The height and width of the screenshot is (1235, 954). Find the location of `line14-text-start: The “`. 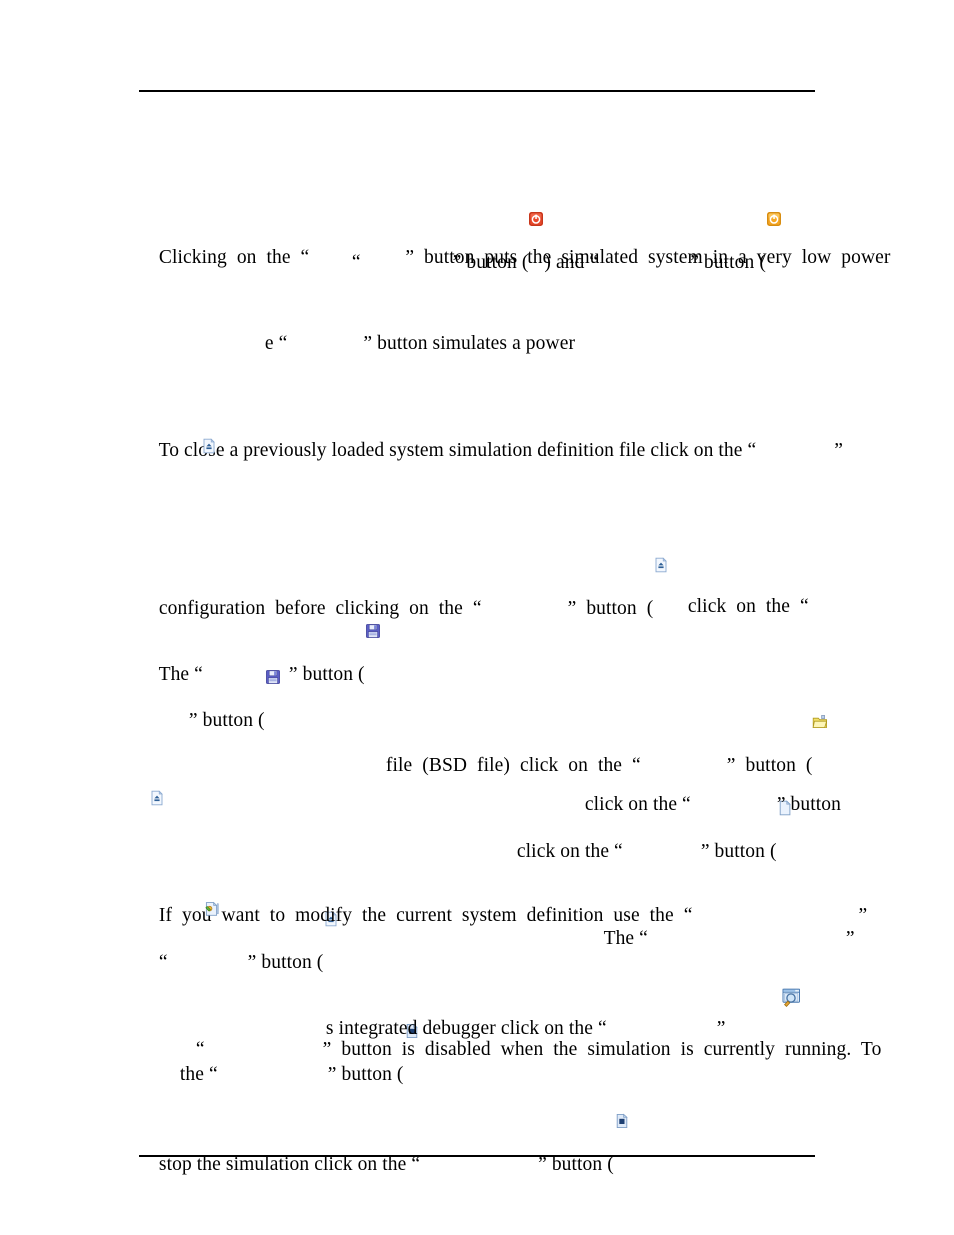

line14-text-start: The “ is located at coordinates (625, 938).